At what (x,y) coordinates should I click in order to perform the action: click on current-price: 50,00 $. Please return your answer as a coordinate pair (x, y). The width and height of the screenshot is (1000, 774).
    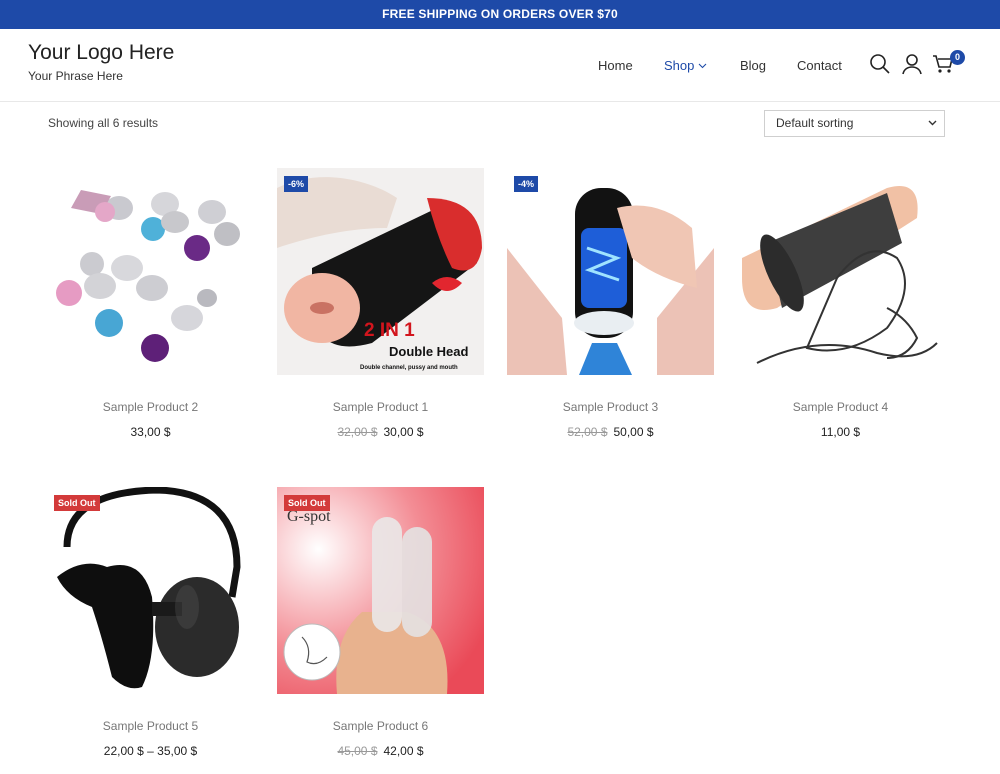
    Looking at the image, I should click on (633, 432).